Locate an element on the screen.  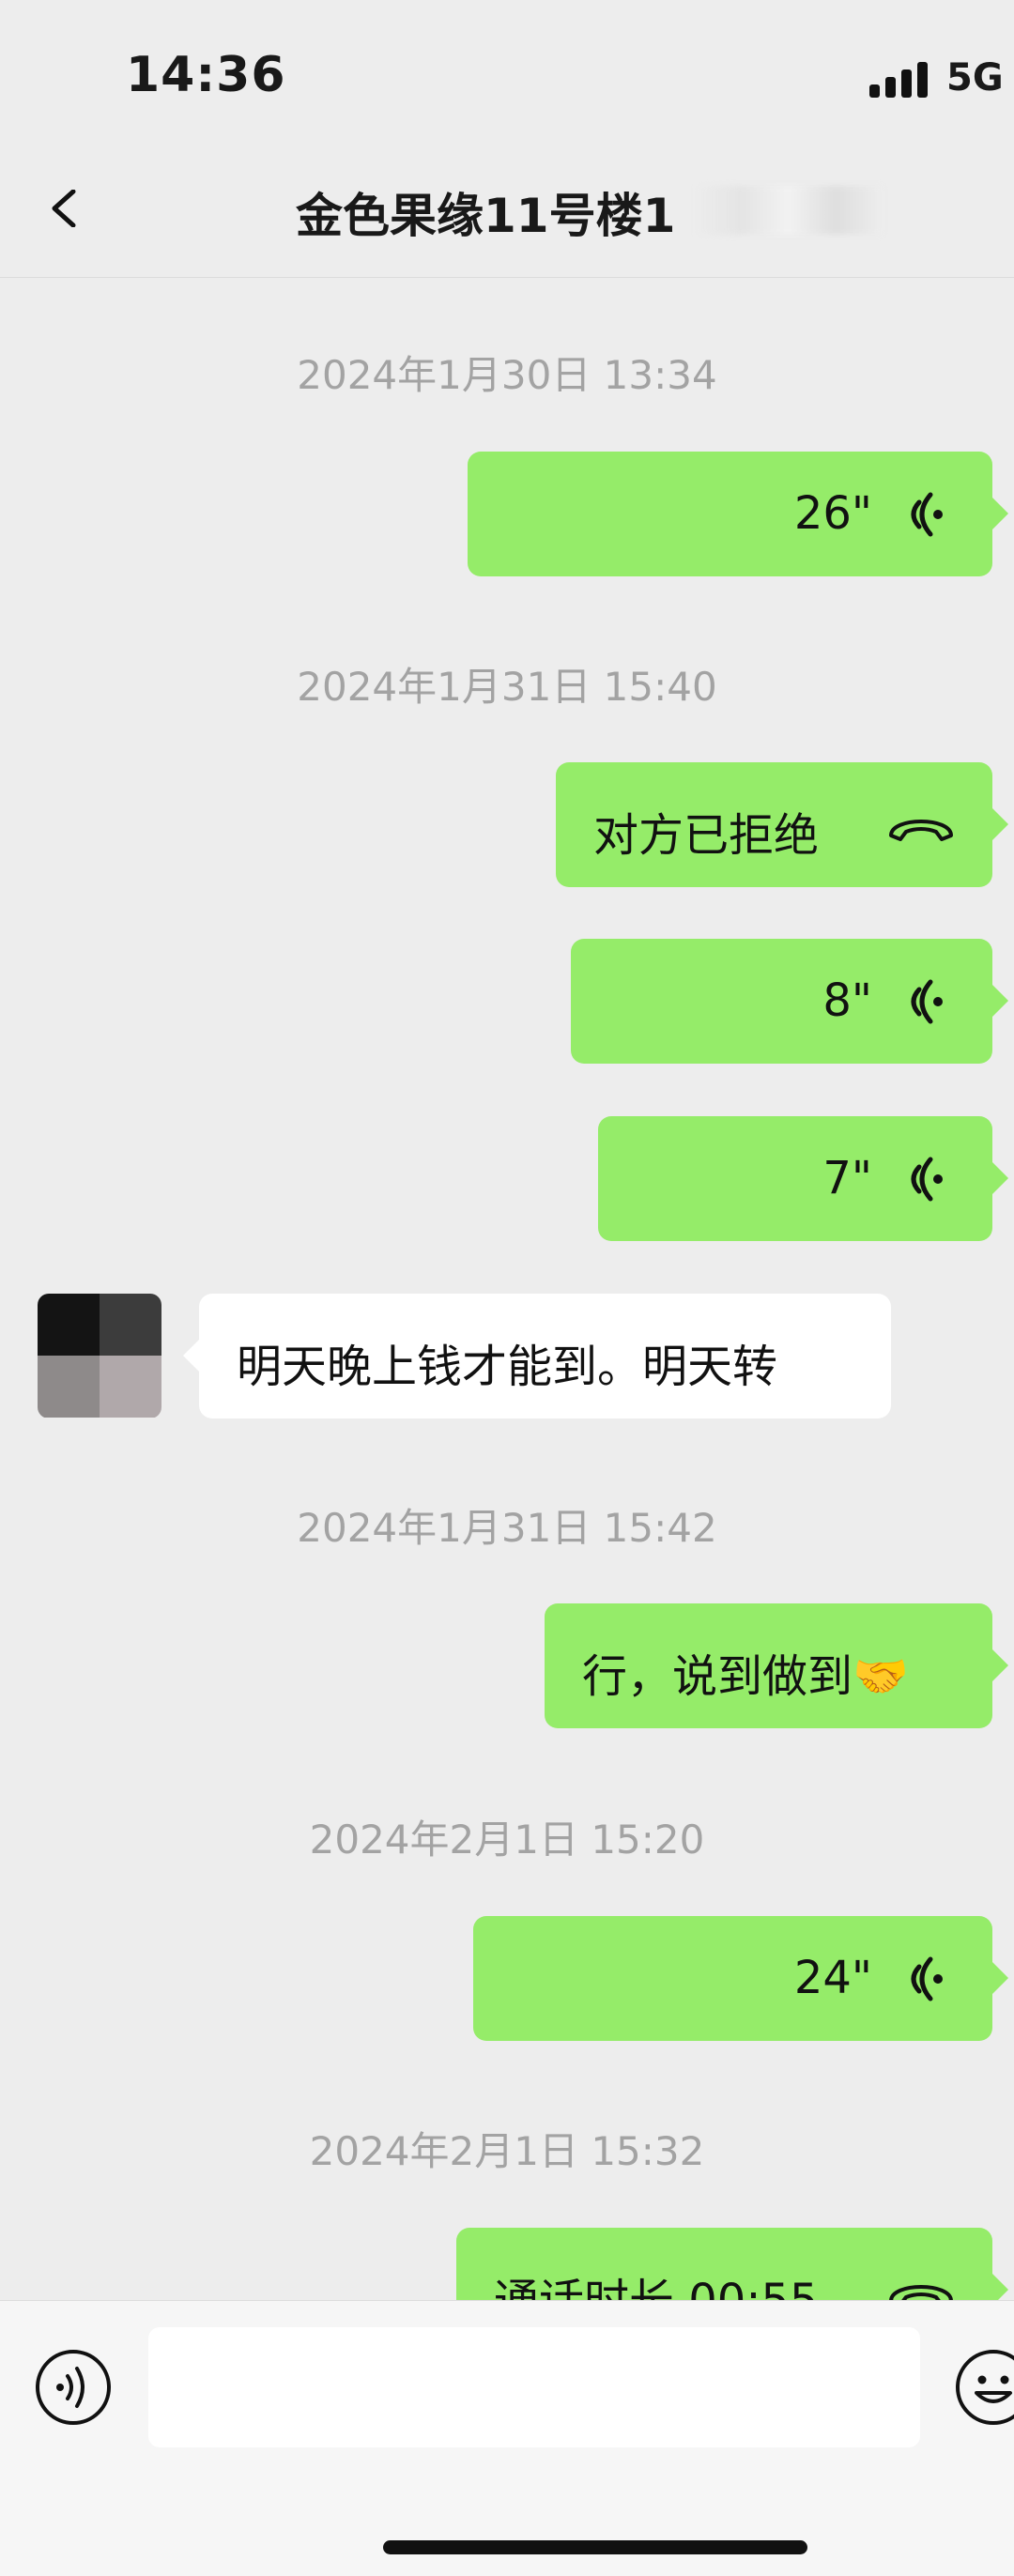
emoji-icon is located at coordinates (984, 2387).